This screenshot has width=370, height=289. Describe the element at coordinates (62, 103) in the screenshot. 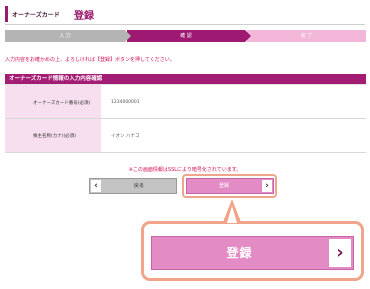

I see `row-label: オーナーズカード番号(必須)` at that location.